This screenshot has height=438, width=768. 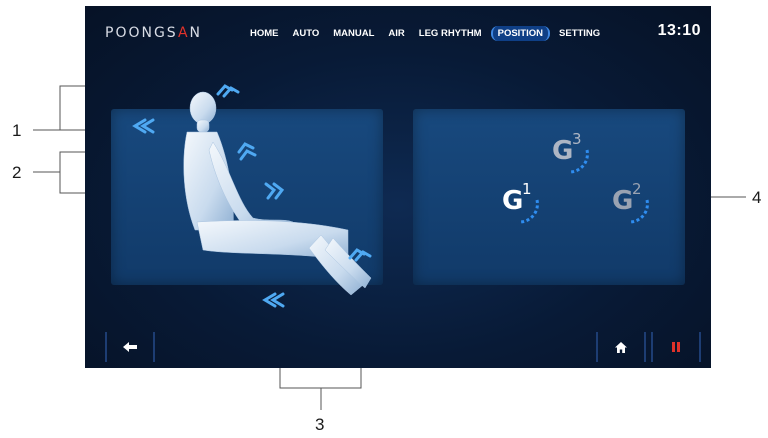 I want to click on zone-arrow-waist, so click(x=247, y=151).